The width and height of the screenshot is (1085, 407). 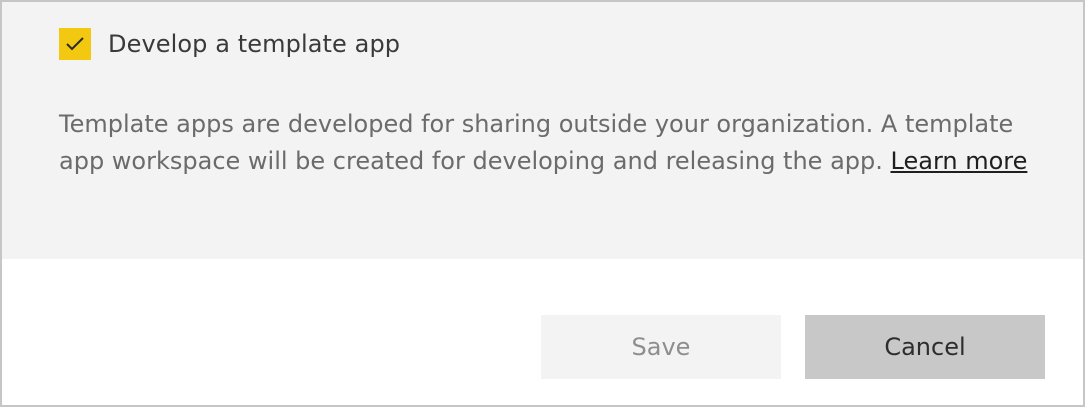 I want to click on template-app-checkbox, so click(x=75, y=44).